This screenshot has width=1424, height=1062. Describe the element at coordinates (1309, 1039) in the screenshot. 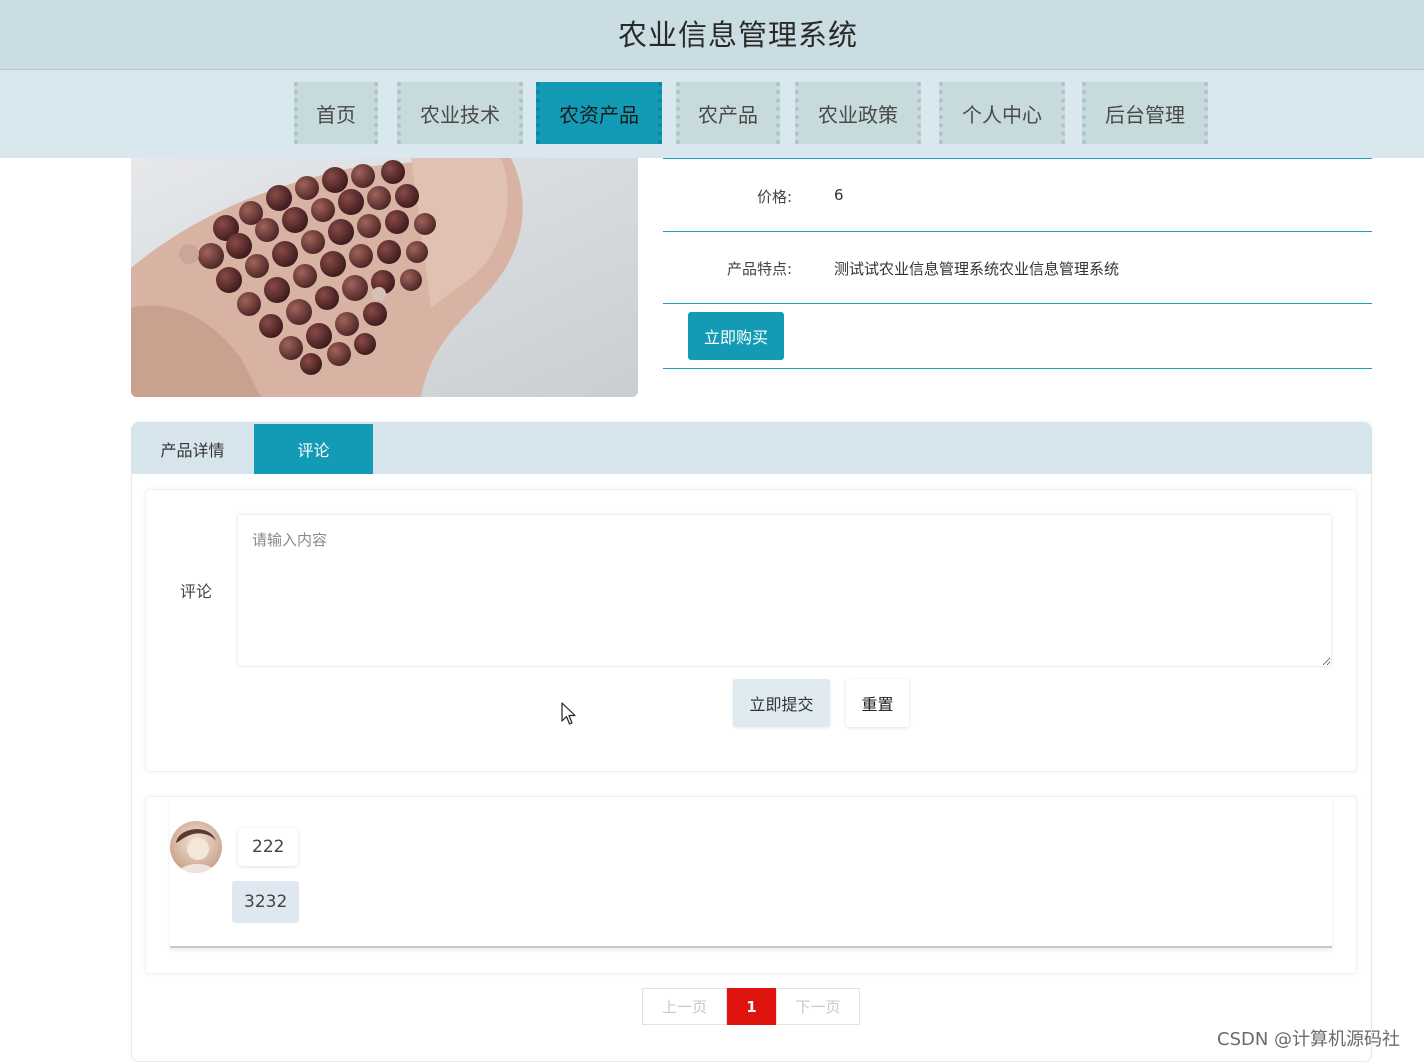

I see `watermark: CSDN @计算机源码社` at that location.